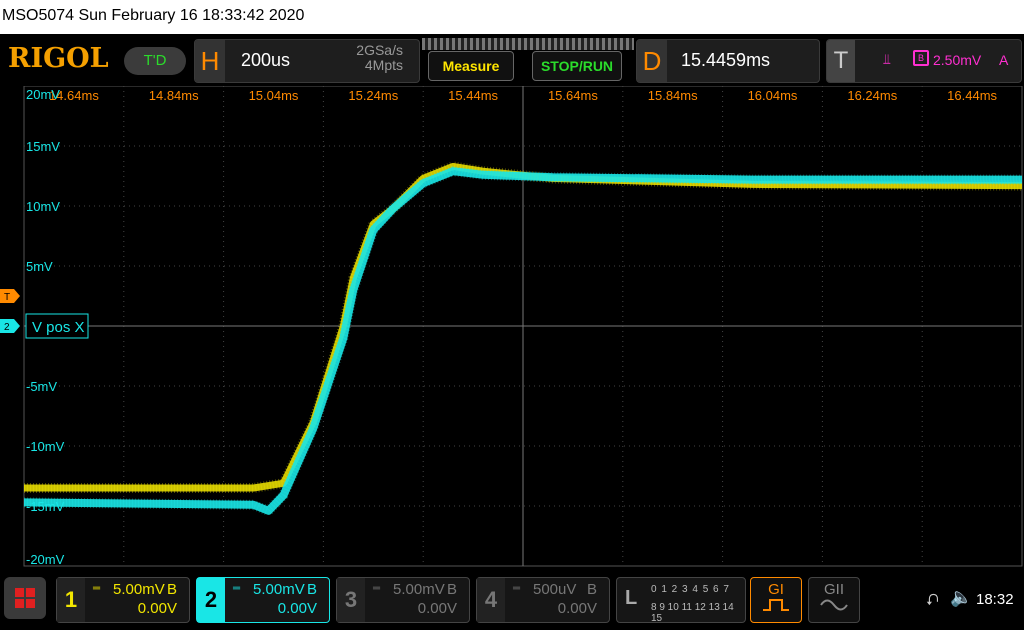  Describe the element at coordinates (43, 206) in the screenshot. I see `volt-label: 10mV` at that location.